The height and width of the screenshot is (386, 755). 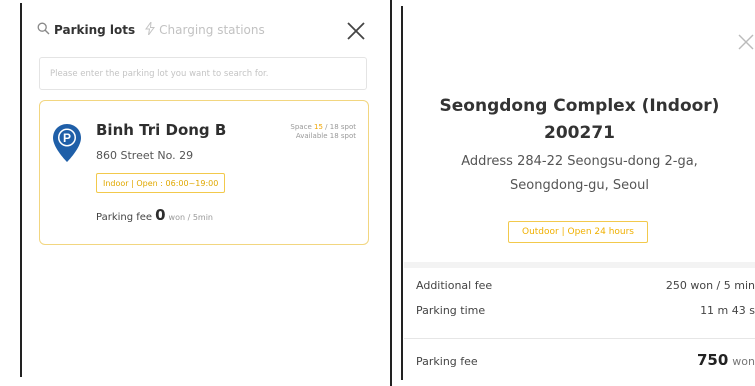 What do you see at coordinates (311, 136) in the screenshot?
I see `available-label: Available` at bounding box center [311, 136].